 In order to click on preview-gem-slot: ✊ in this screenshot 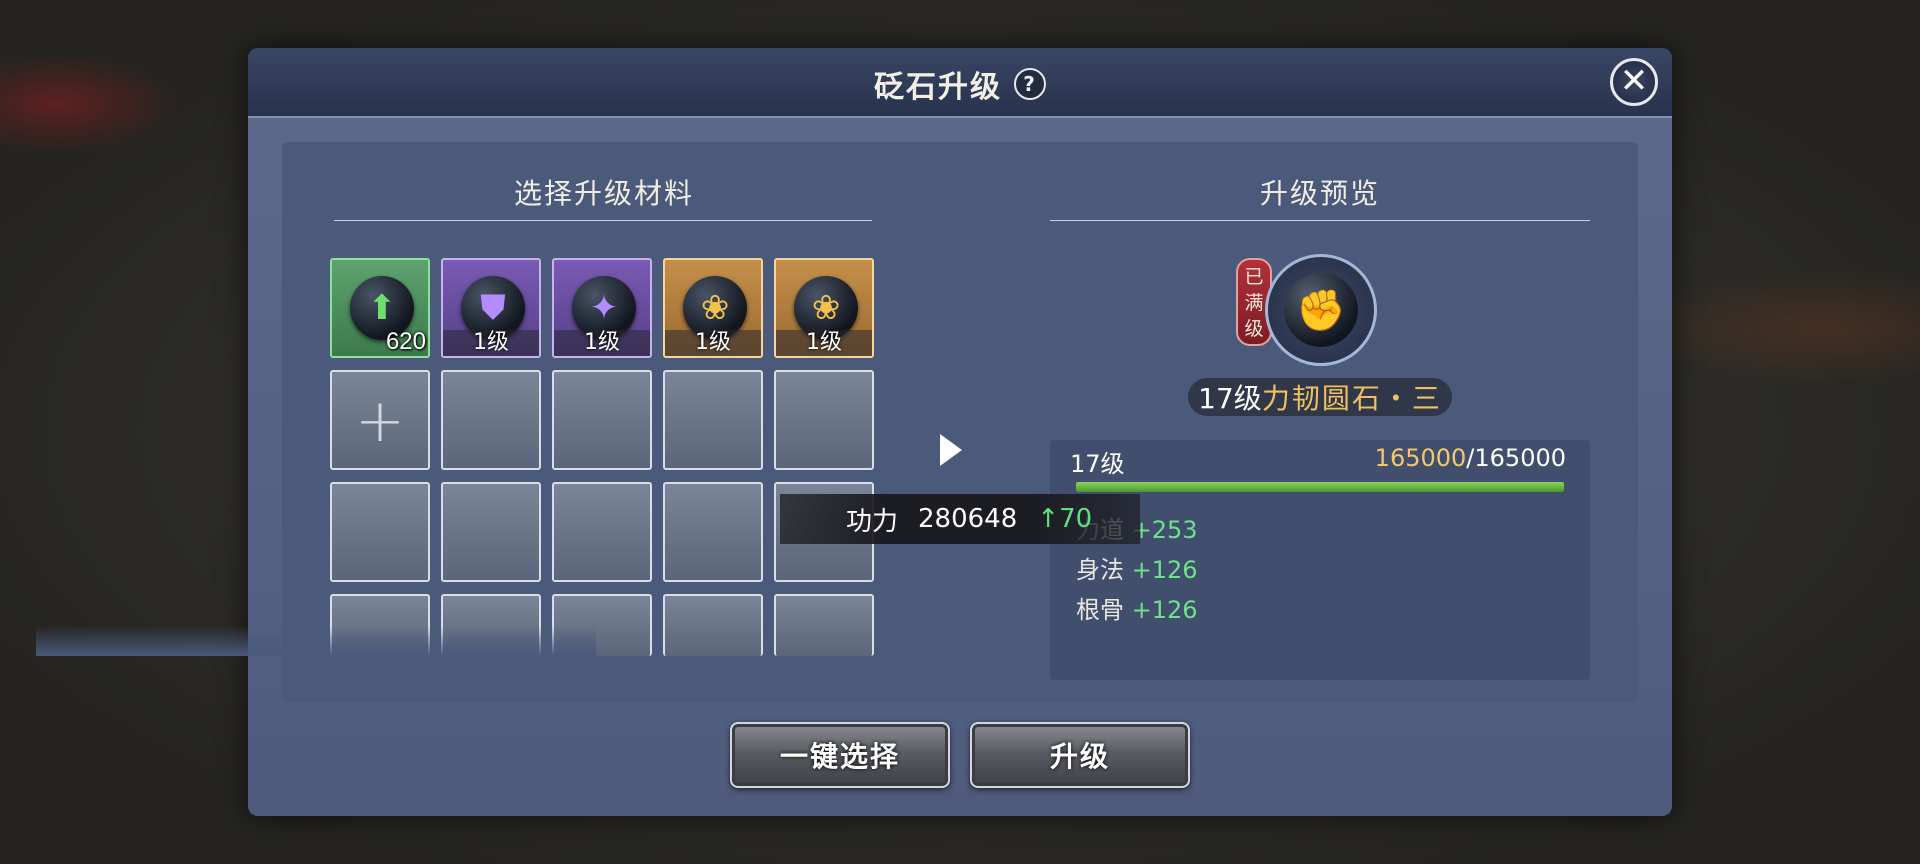, I will do `click(1321, 310)`.